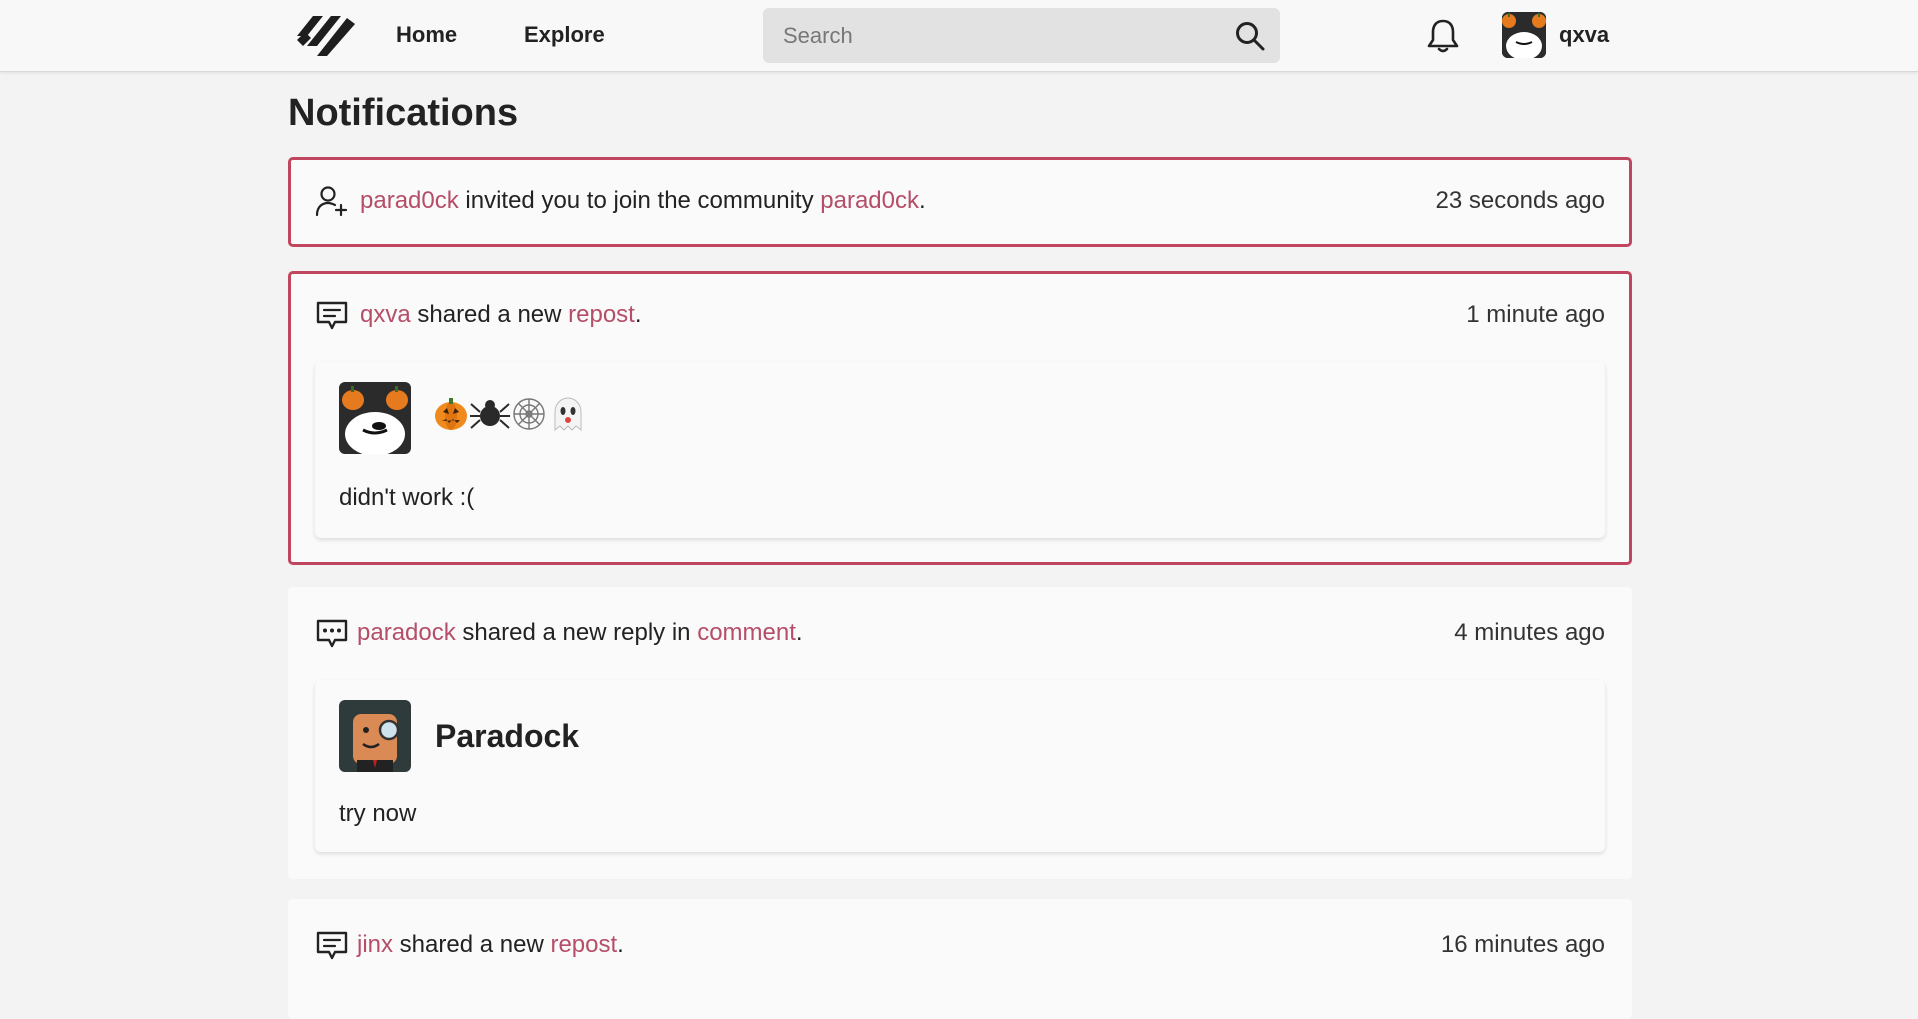 The image size is (1918, 1019). I want to click on spiderweb-emoji, so click(529, 414).